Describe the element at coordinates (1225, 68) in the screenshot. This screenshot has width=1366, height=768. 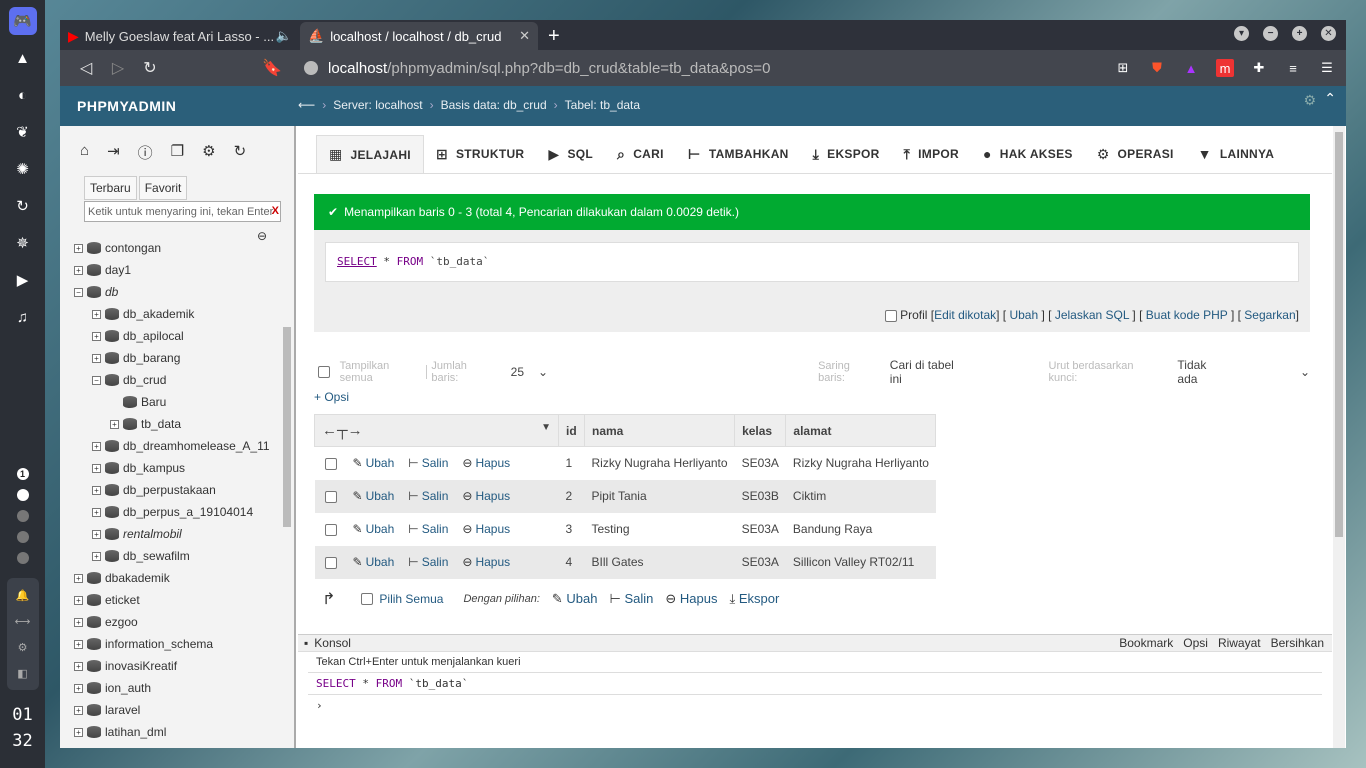
I see `extension-red-icon: m` at that location.